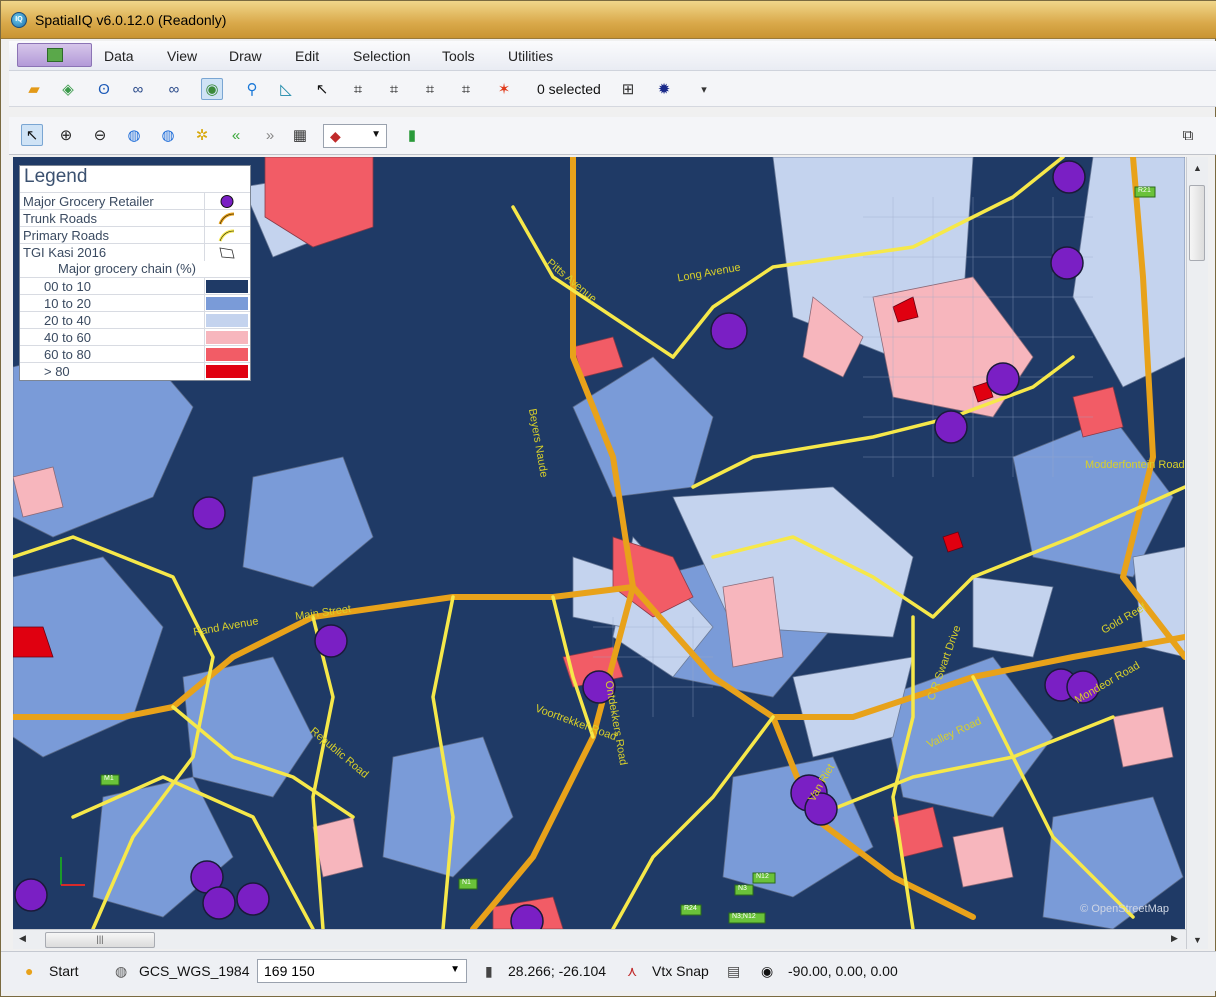 This screenshot has width=1216, height=997. I want to click on scale-select: 169 150 ▼, so click(362, 971).